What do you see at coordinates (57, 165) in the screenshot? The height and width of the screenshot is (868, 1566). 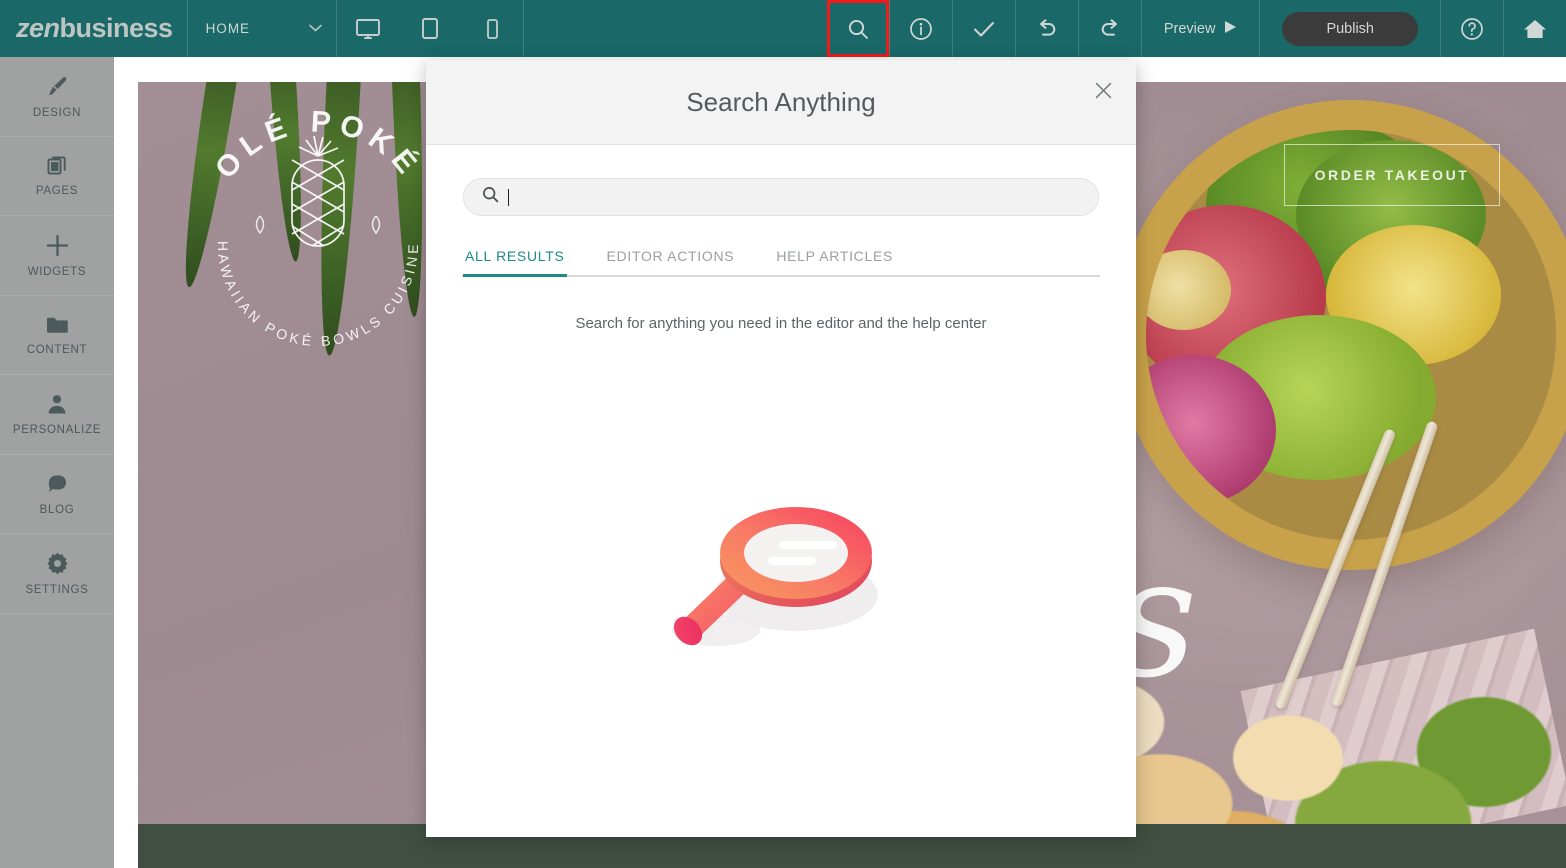 I see `layers-icon` at bounding box center [57, 165].